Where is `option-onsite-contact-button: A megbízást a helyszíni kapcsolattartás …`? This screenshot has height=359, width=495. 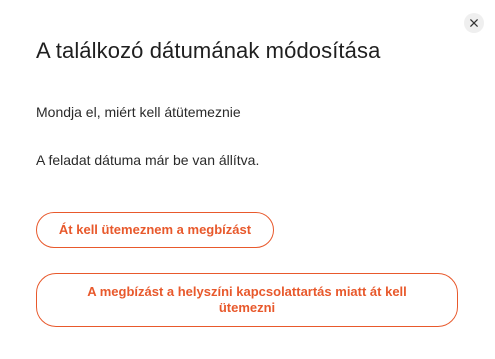 option-onsite-contact-button: A megbízást a helyszíni kapcsolattartás … is located at coordinates (247, 300).